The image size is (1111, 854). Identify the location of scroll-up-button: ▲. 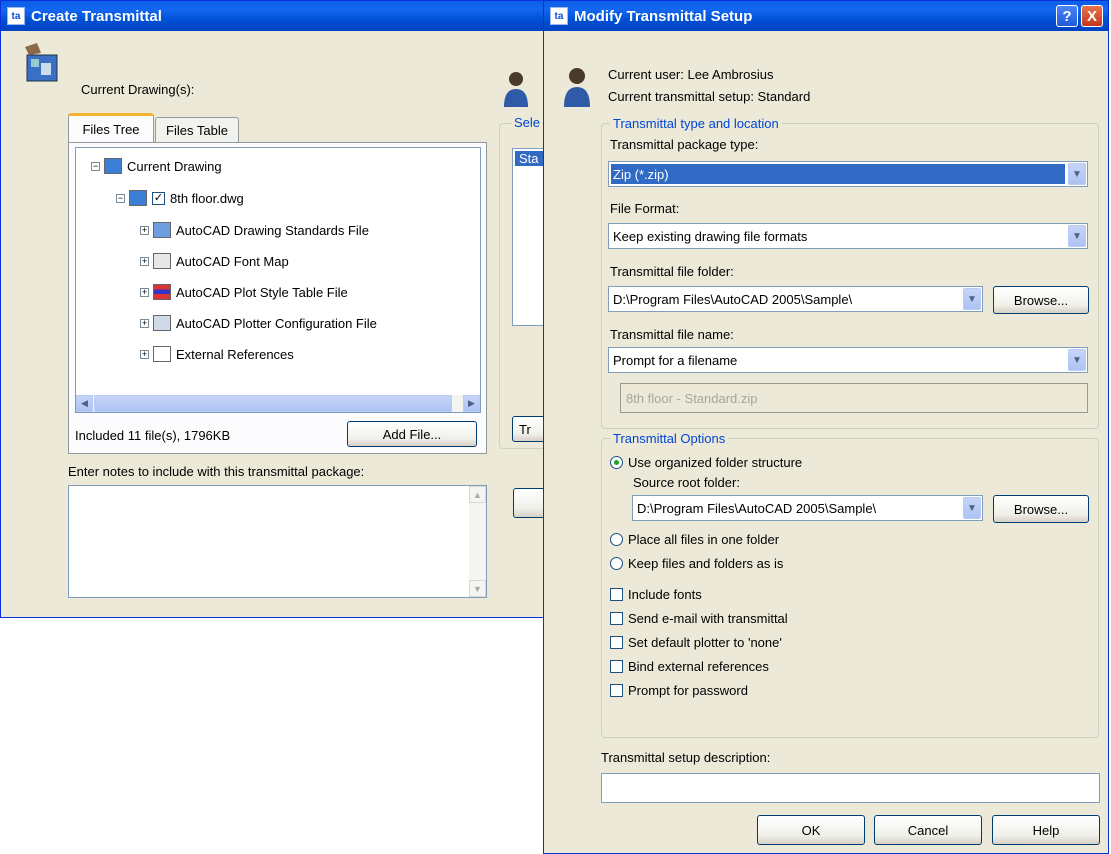
(477, 494).